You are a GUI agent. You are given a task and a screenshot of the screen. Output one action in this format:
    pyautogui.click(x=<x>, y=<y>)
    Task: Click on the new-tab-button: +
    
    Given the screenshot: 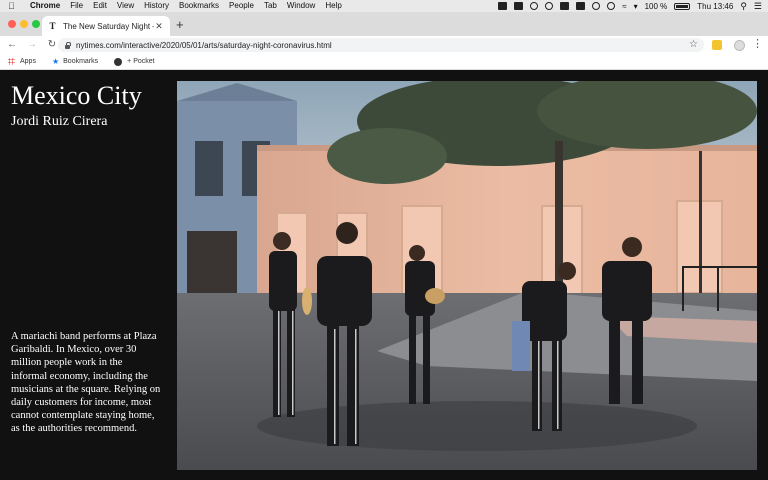 What is the action you would take?
    pyautogui.click(x=180, y=25)
    